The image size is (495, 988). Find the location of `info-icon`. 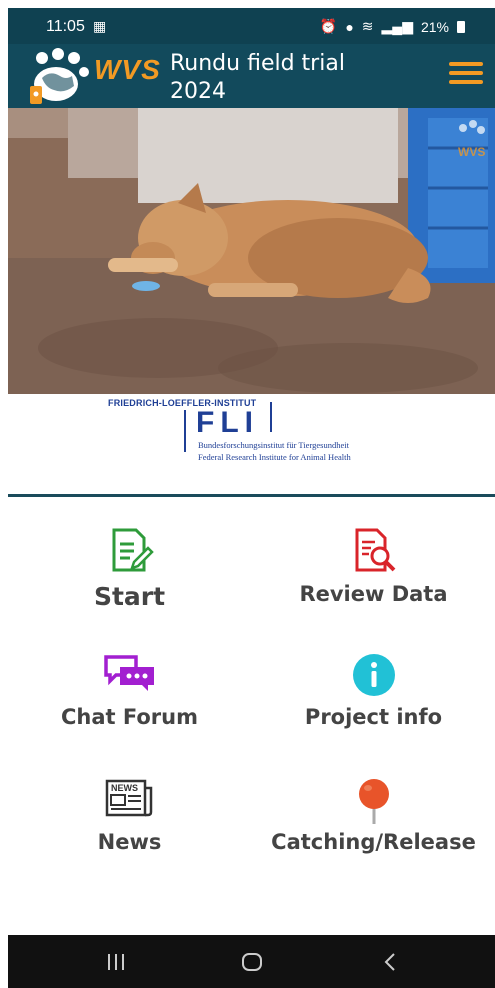

info-icon is located at coordinates (373, 675).